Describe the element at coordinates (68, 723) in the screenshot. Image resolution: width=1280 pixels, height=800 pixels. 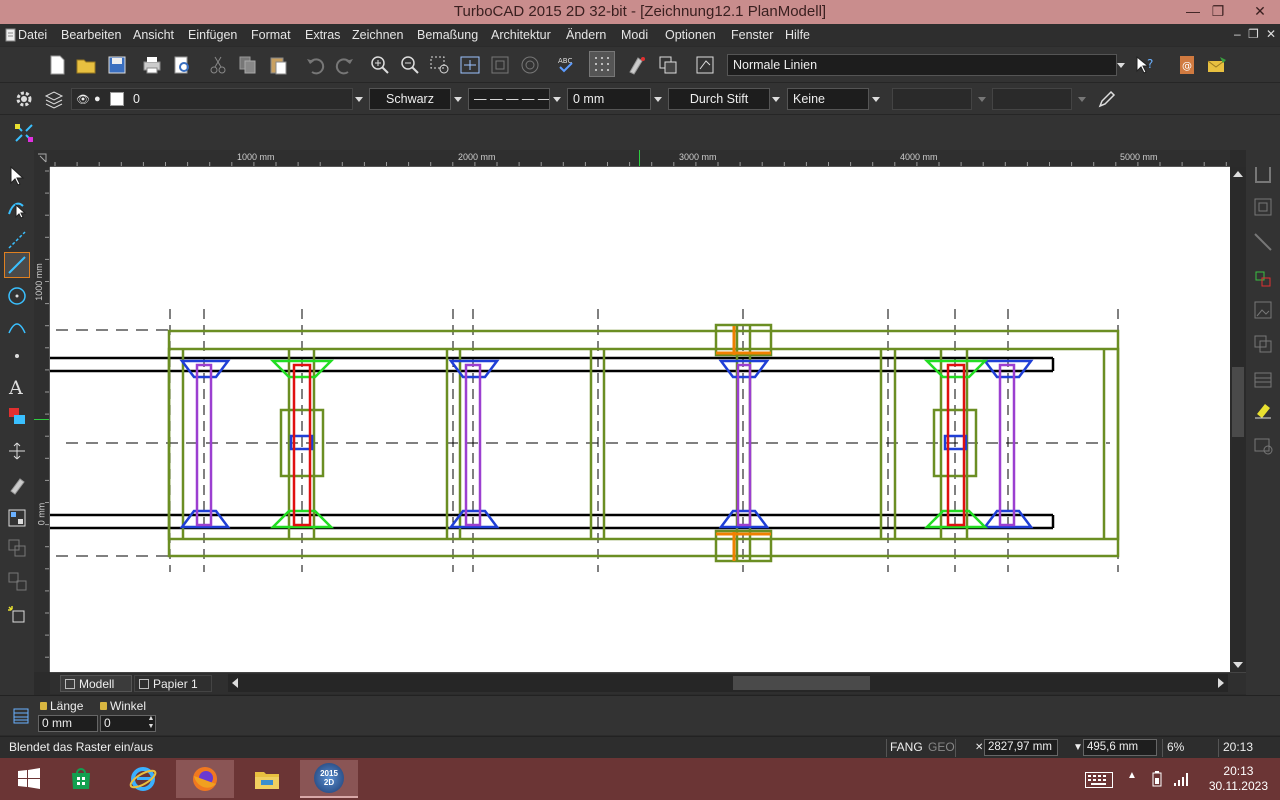
I see `length-input: 0 mm` at that location.